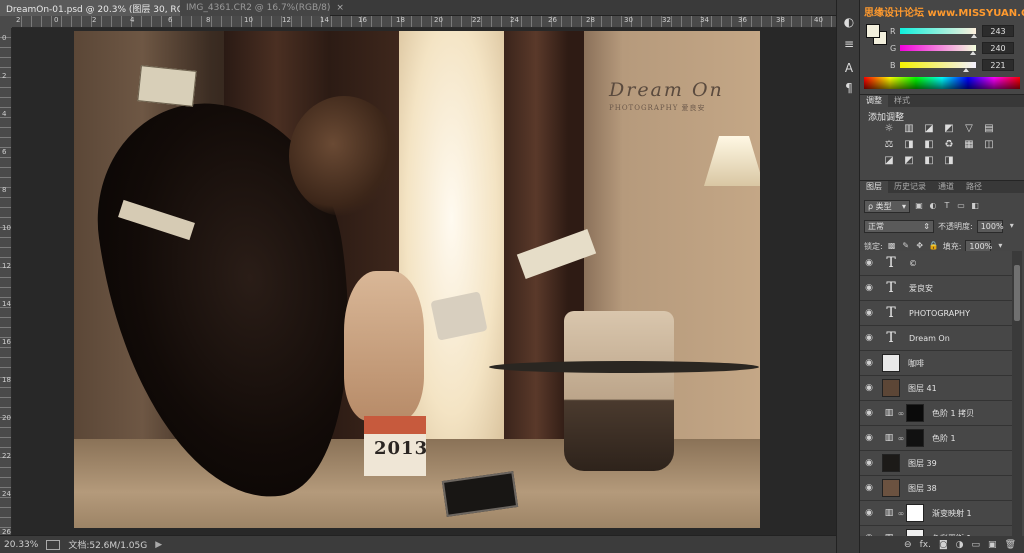 Image resolution: width=1024 pixels, height=553 pixels. Describe the element at coordinates (53, 544) in the screenshot. I see `document-status-icon` at that location.